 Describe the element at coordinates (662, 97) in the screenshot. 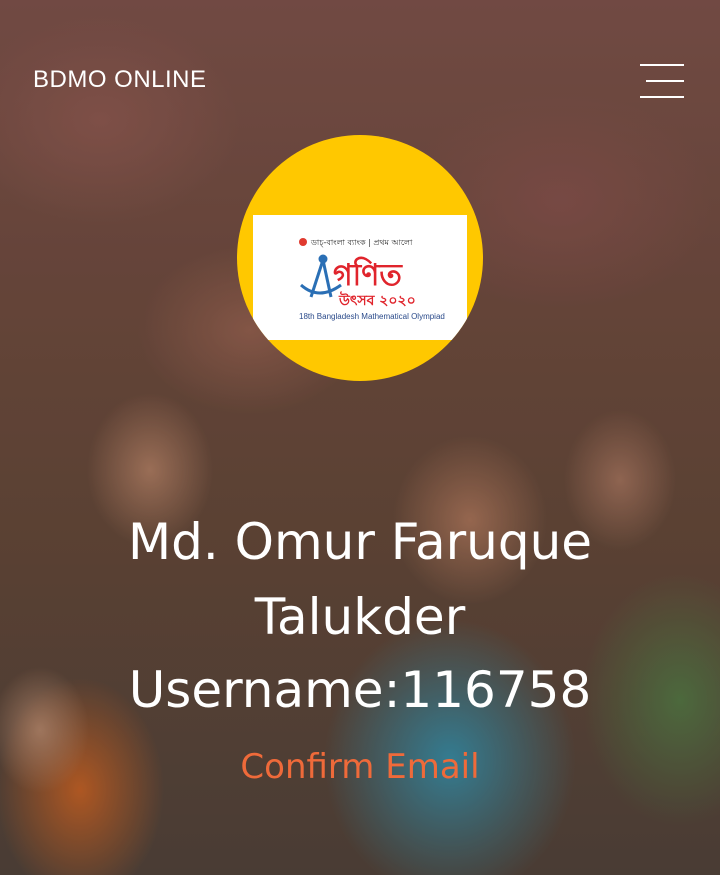

I see `menu-bar-bottom` at that location.